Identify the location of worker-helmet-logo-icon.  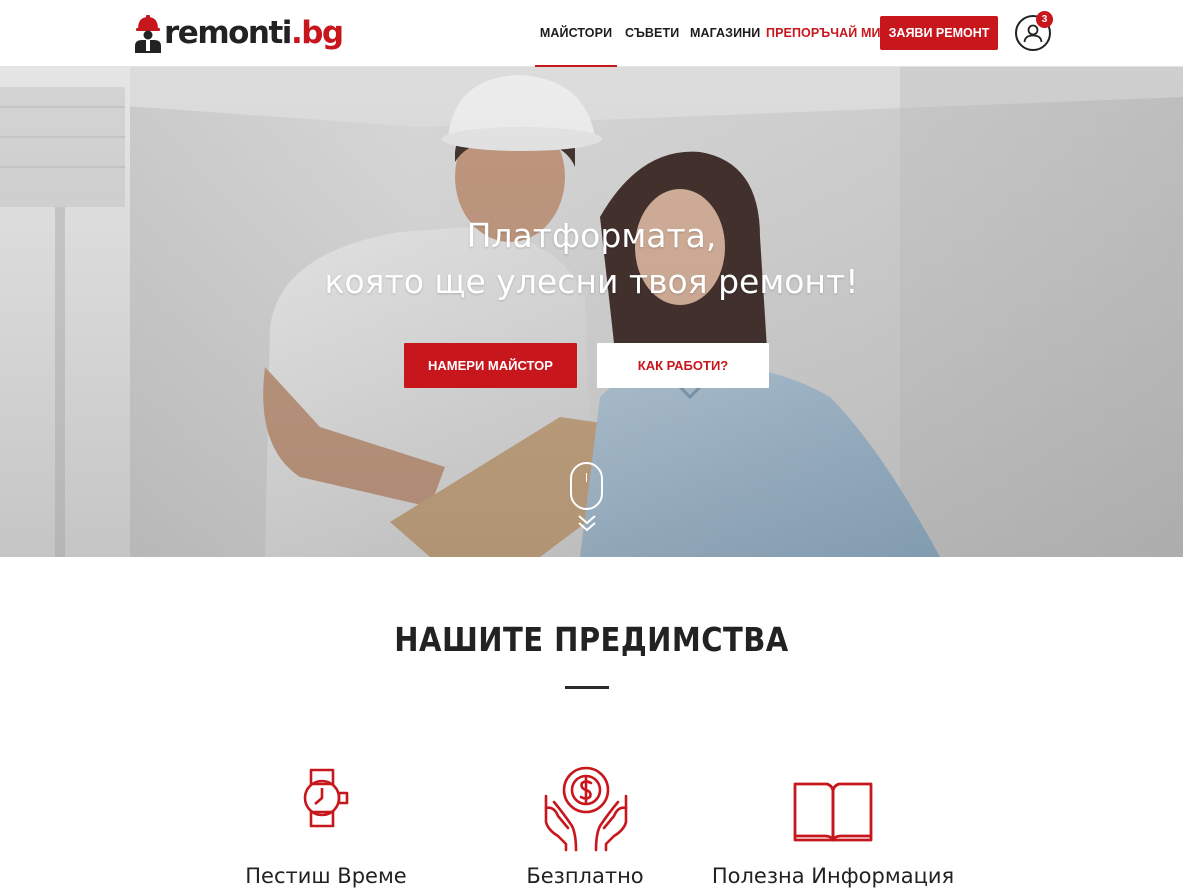
(148, 34).